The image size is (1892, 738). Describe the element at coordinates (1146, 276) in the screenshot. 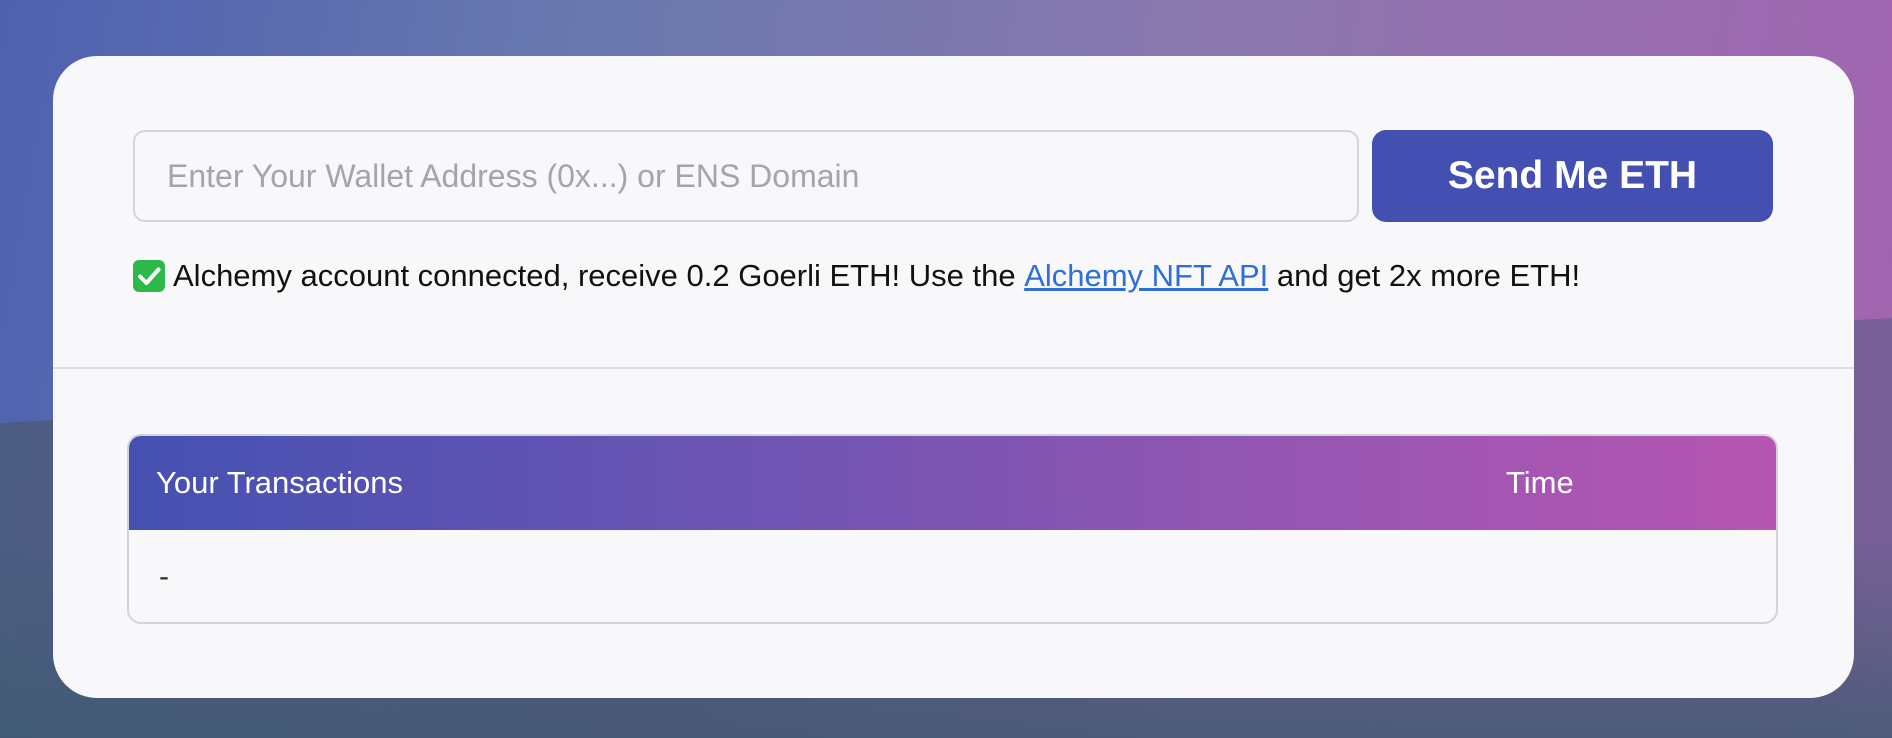

I see `alchemy-nft-api-link: Alchemy NFT API` at that location.